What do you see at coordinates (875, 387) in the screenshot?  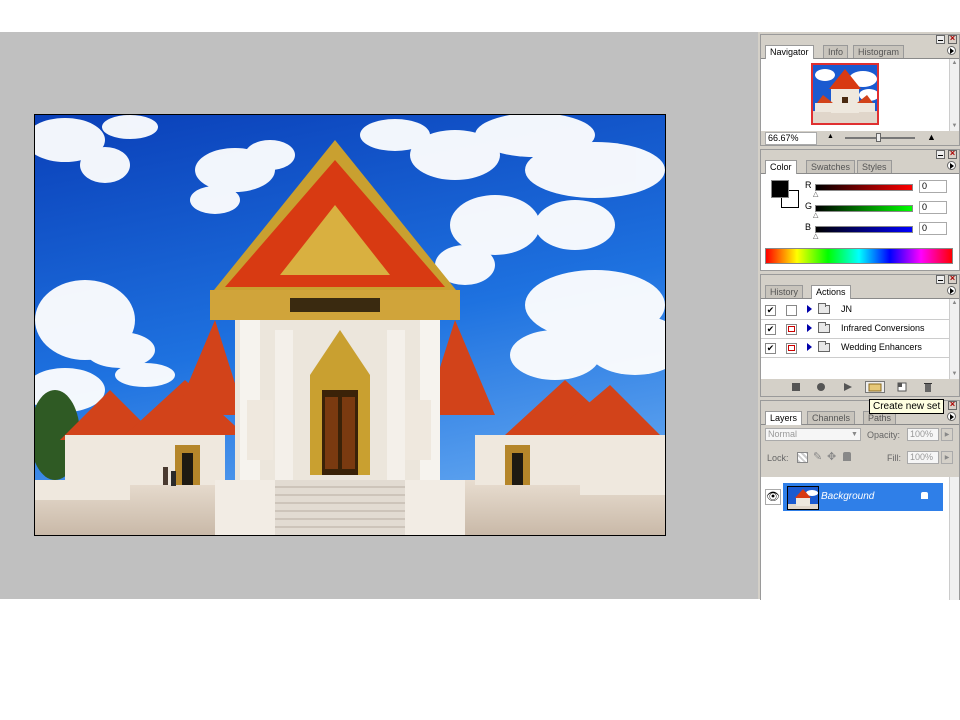 I see `new-set-folder-icon` at bounding box center [875, 387].